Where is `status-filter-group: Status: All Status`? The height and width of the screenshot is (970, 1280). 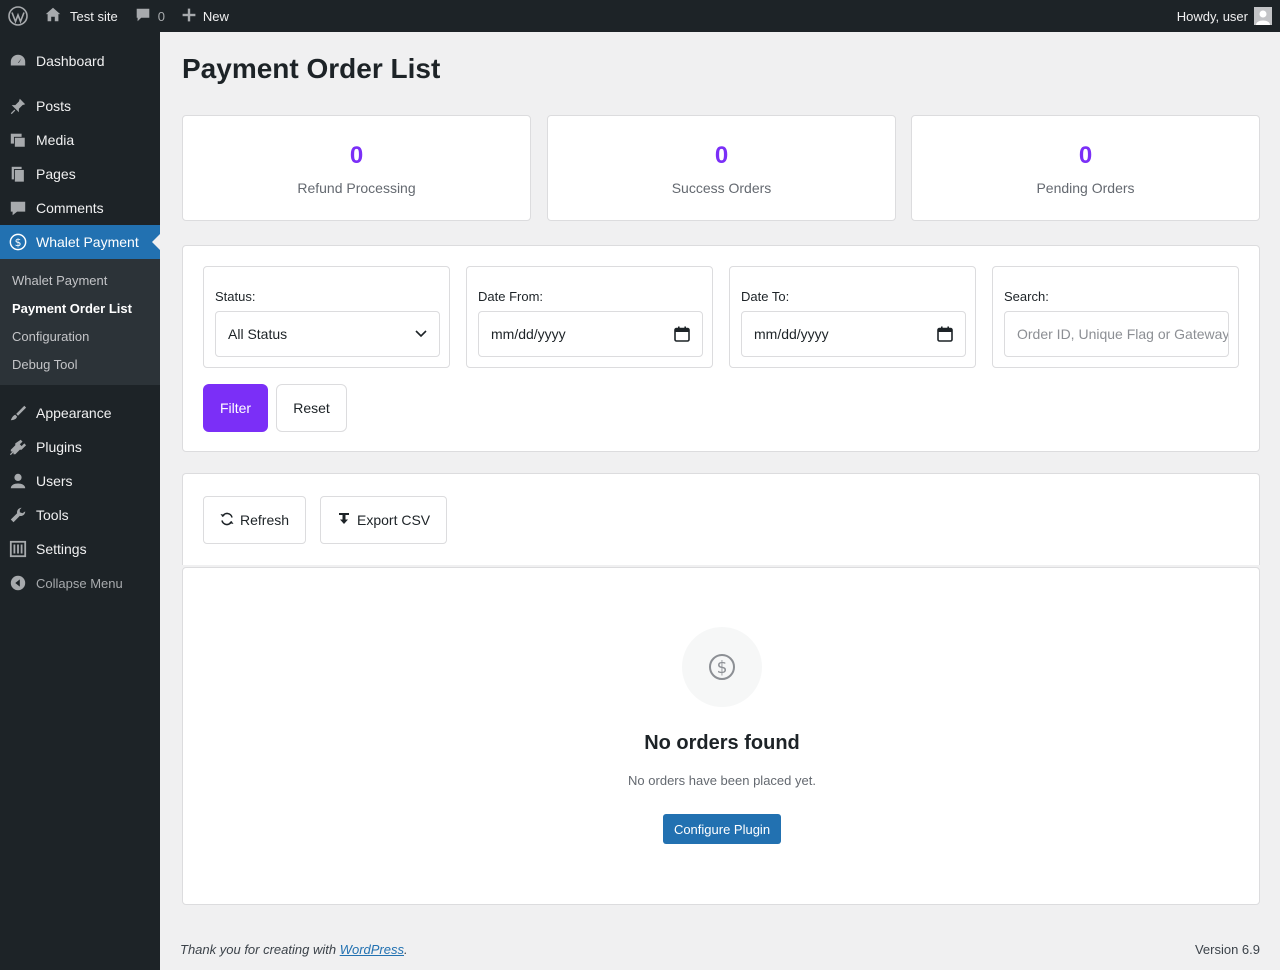
status-filter-group: Status: All Status is located at coordinates (326, 317).